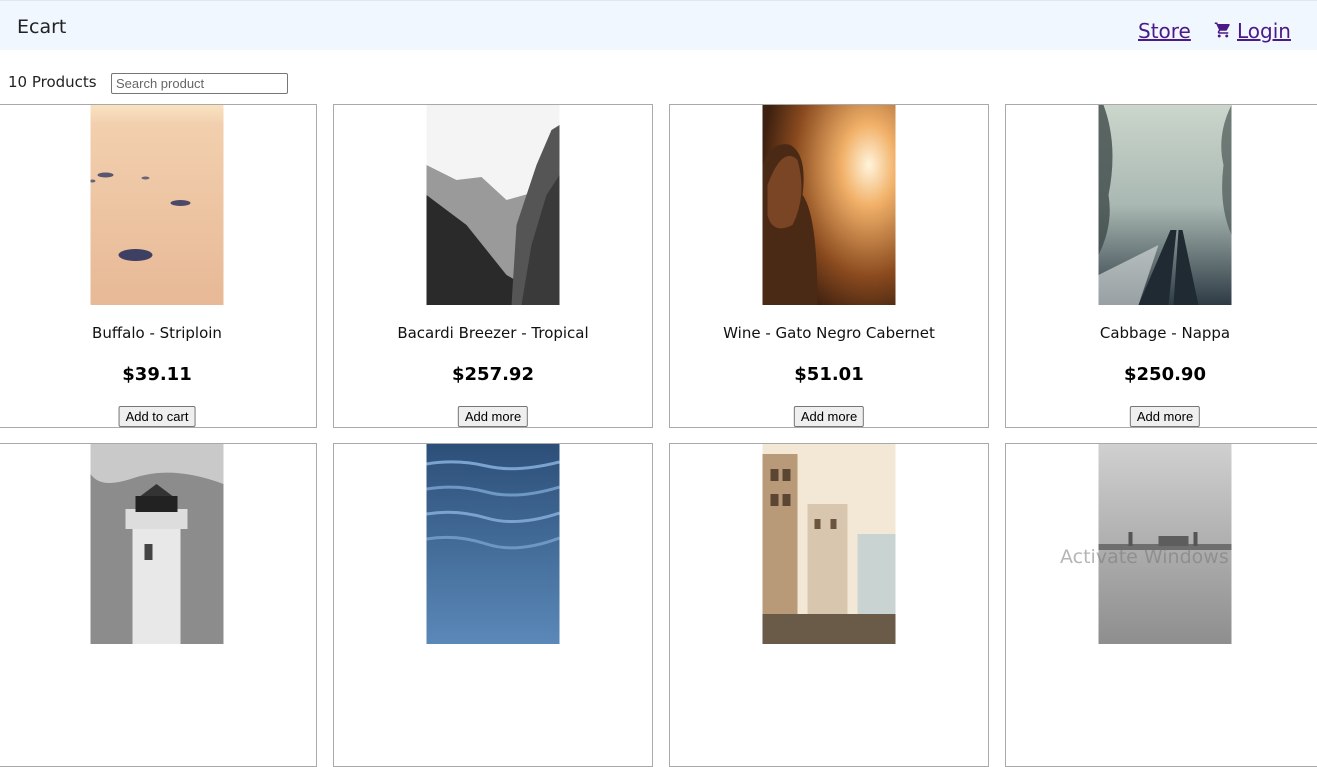  I want to click on navbar: Ecart Store Login, so click(658, 25).